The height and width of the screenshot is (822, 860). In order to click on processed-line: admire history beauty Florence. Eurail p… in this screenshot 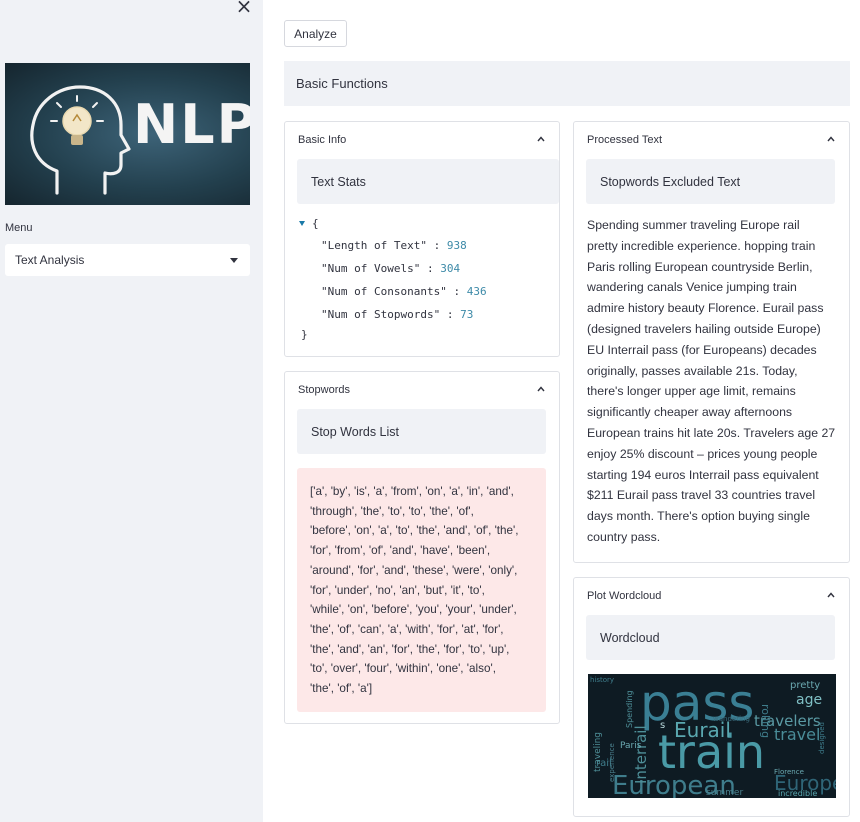, I will do `click(705, 308)`.